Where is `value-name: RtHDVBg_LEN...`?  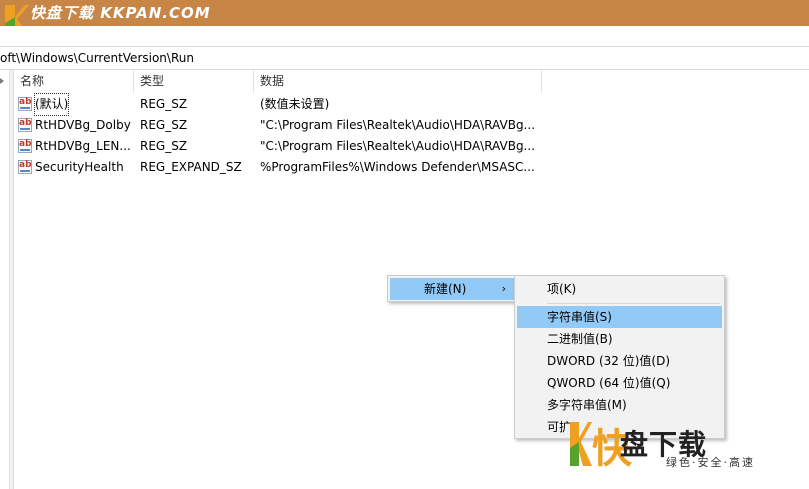 value-name: RtHDVBg_LEN... is located at coordinates (83, 146).